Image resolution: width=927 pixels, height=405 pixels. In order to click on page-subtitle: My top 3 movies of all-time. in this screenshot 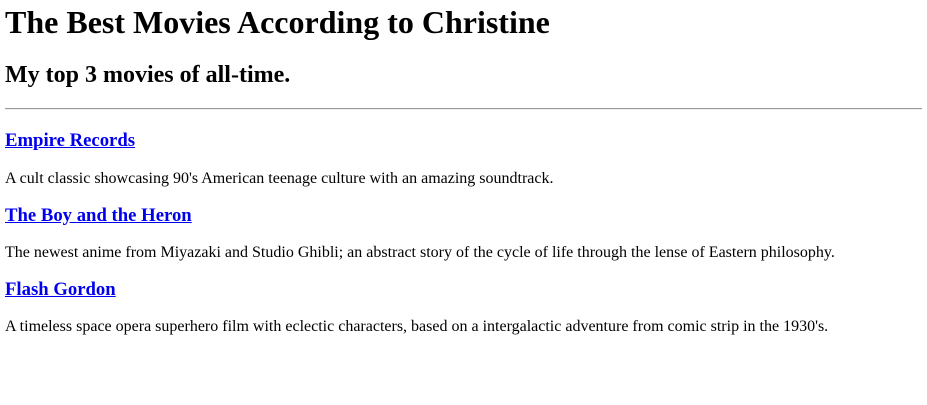, I will do `click(148, 75)`.